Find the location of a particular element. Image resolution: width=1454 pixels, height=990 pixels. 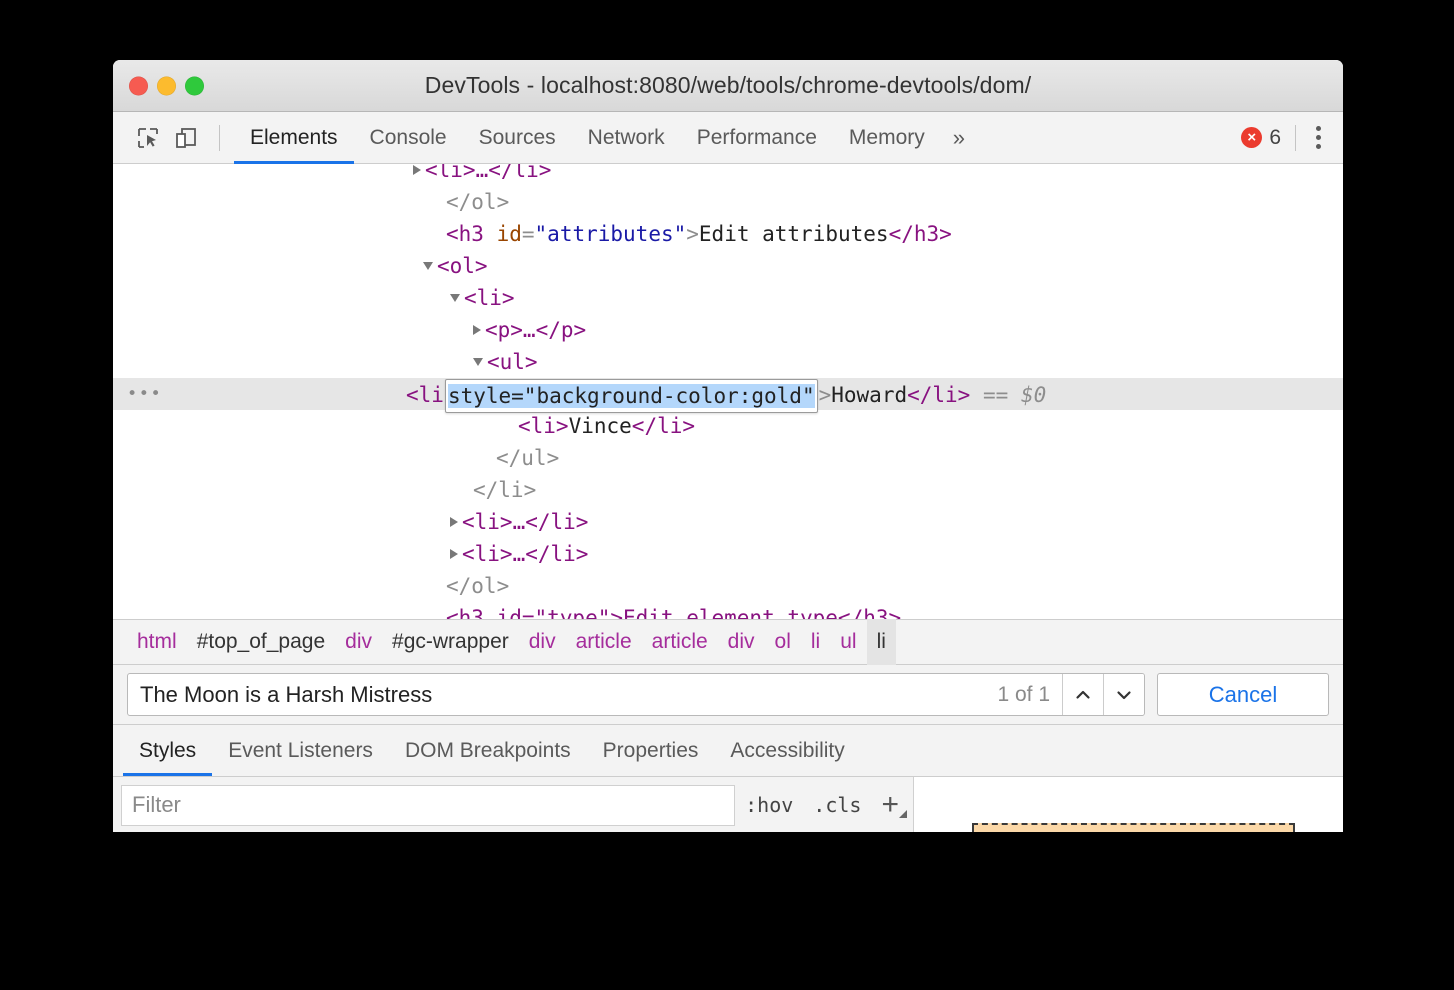

more-tabs-icon: » is located at coordinates (959, 138).